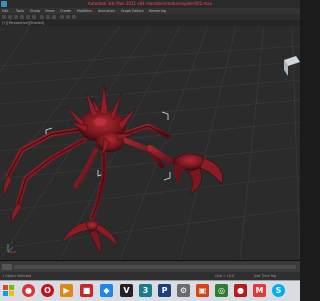 The width and height of the screenshot is (320, 301). What do you see at coordinates (74, 17) in the screenshot?
I see `render-icon` at bounding box center [74, 17].